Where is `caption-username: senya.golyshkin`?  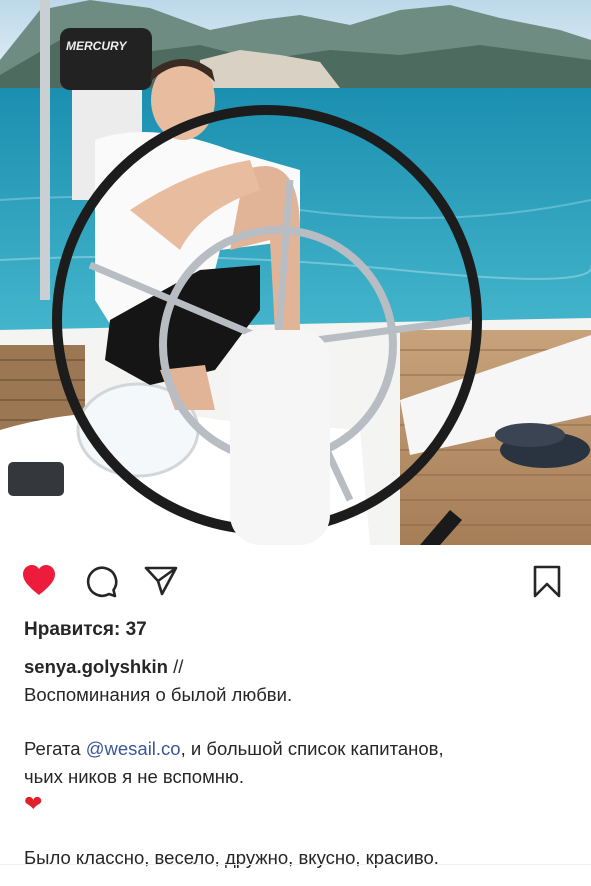
caption-username: senya.golyshkin is located at coordinates (96, 666).